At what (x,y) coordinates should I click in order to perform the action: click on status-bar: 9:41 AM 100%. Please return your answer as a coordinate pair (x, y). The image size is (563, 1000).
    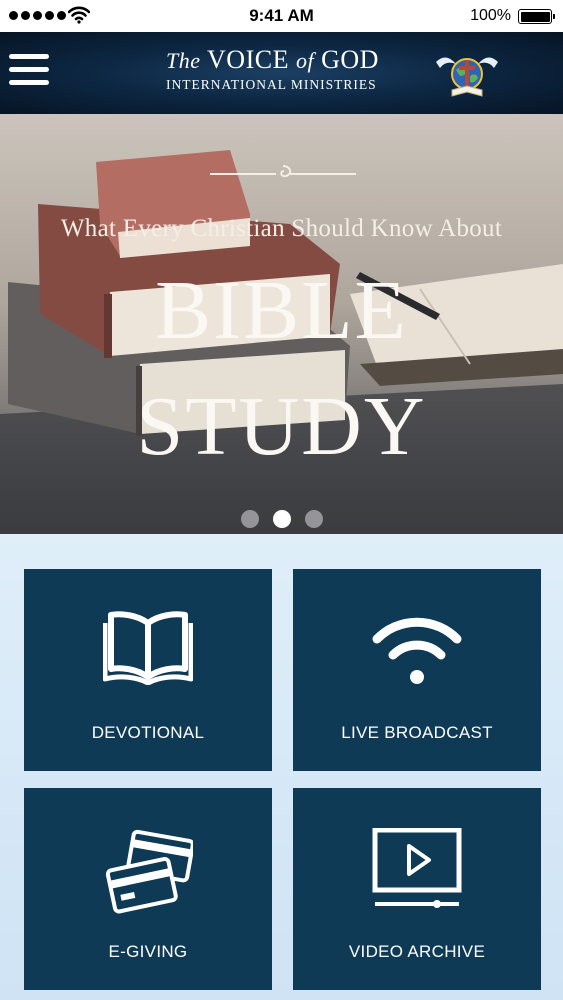
    Looking at the image, I should click on (281, 16).